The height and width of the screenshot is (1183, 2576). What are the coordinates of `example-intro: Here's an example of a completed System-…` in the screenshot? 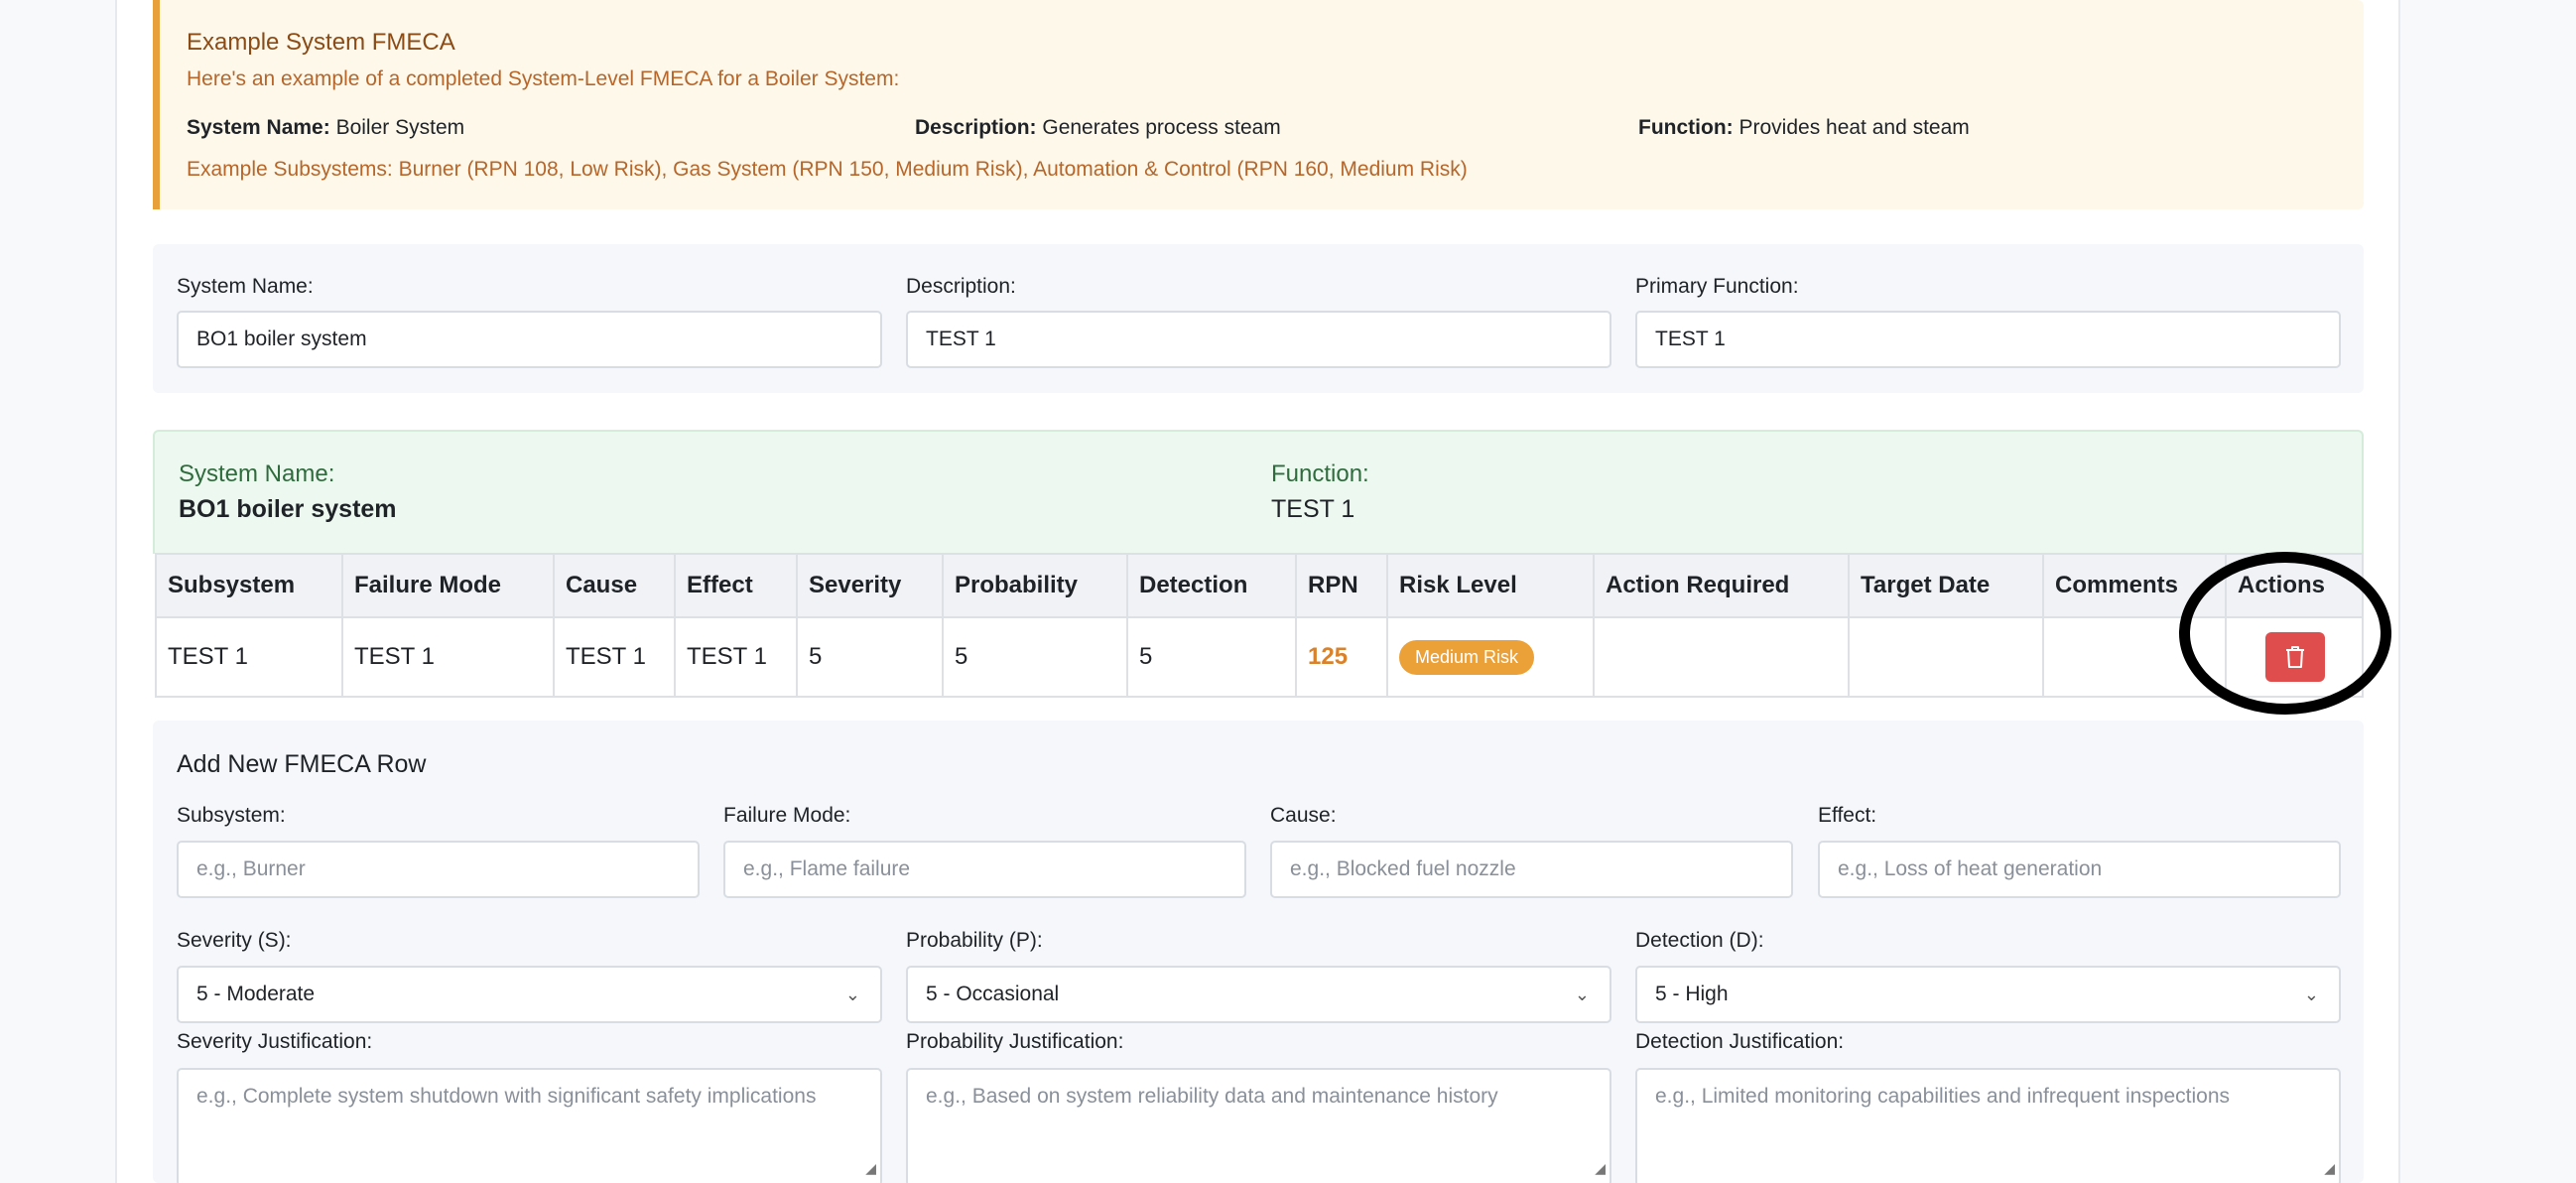 It's located at (543, 78).